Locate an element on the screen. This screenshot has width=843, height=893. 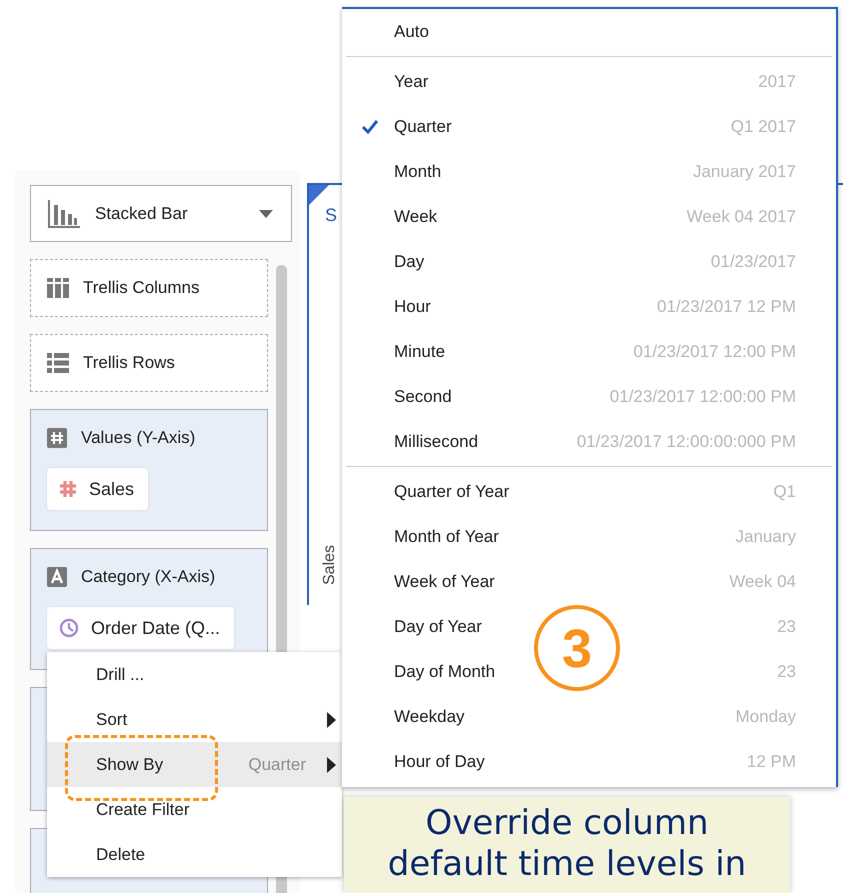
letter-a-icon is located at coordinates (57, 577).